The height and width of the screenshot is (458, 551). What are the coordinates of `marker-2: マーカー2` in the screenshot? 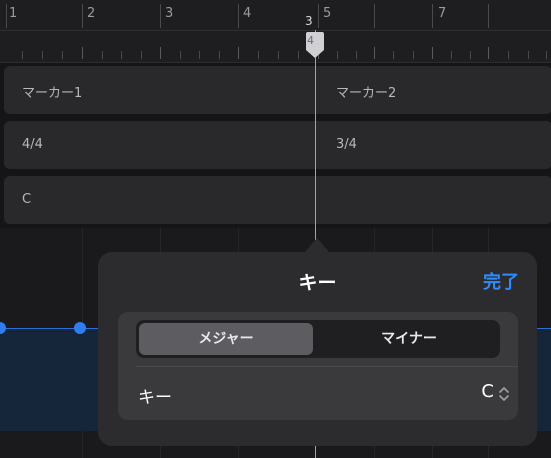 It's located at (366, 91).